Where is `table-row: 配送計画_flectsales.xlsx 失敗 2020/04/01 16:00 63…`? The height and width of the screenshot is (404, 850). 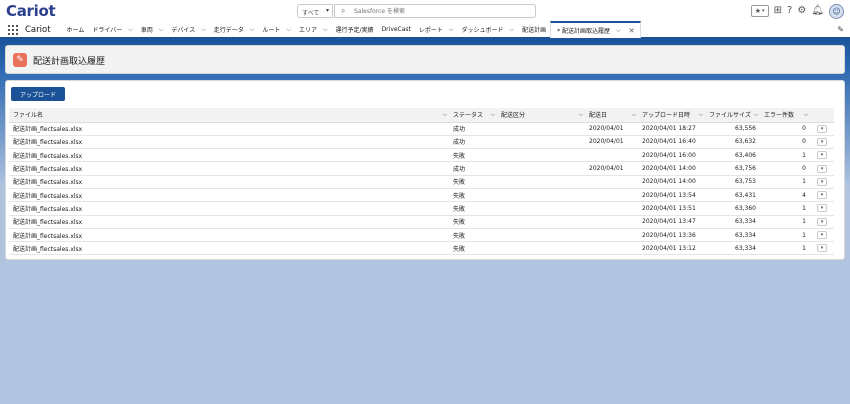
table-row: 配送計画_flectsales.xlsx 失敗 2020/04/01 16:00 63… is located at coordinates (421, 155).